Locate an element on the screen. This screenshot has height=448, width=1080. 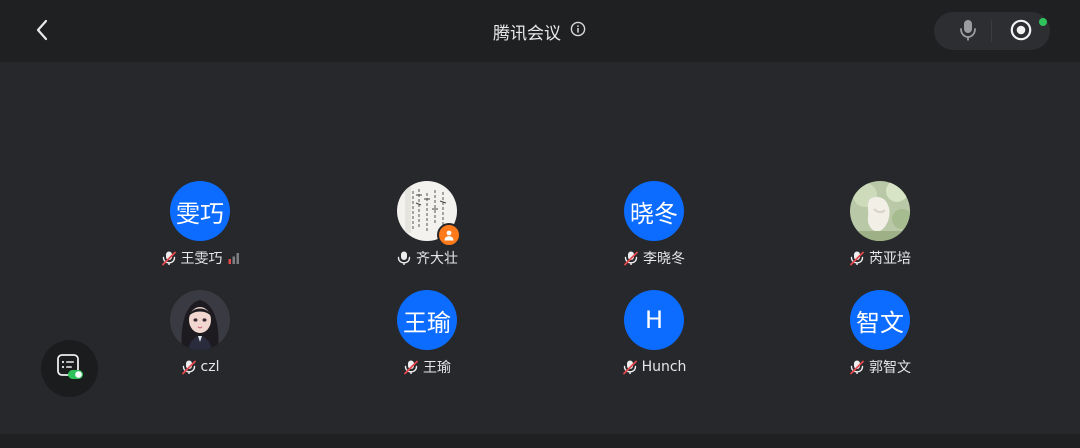
avatar: H is located at coordinates (654, 320).